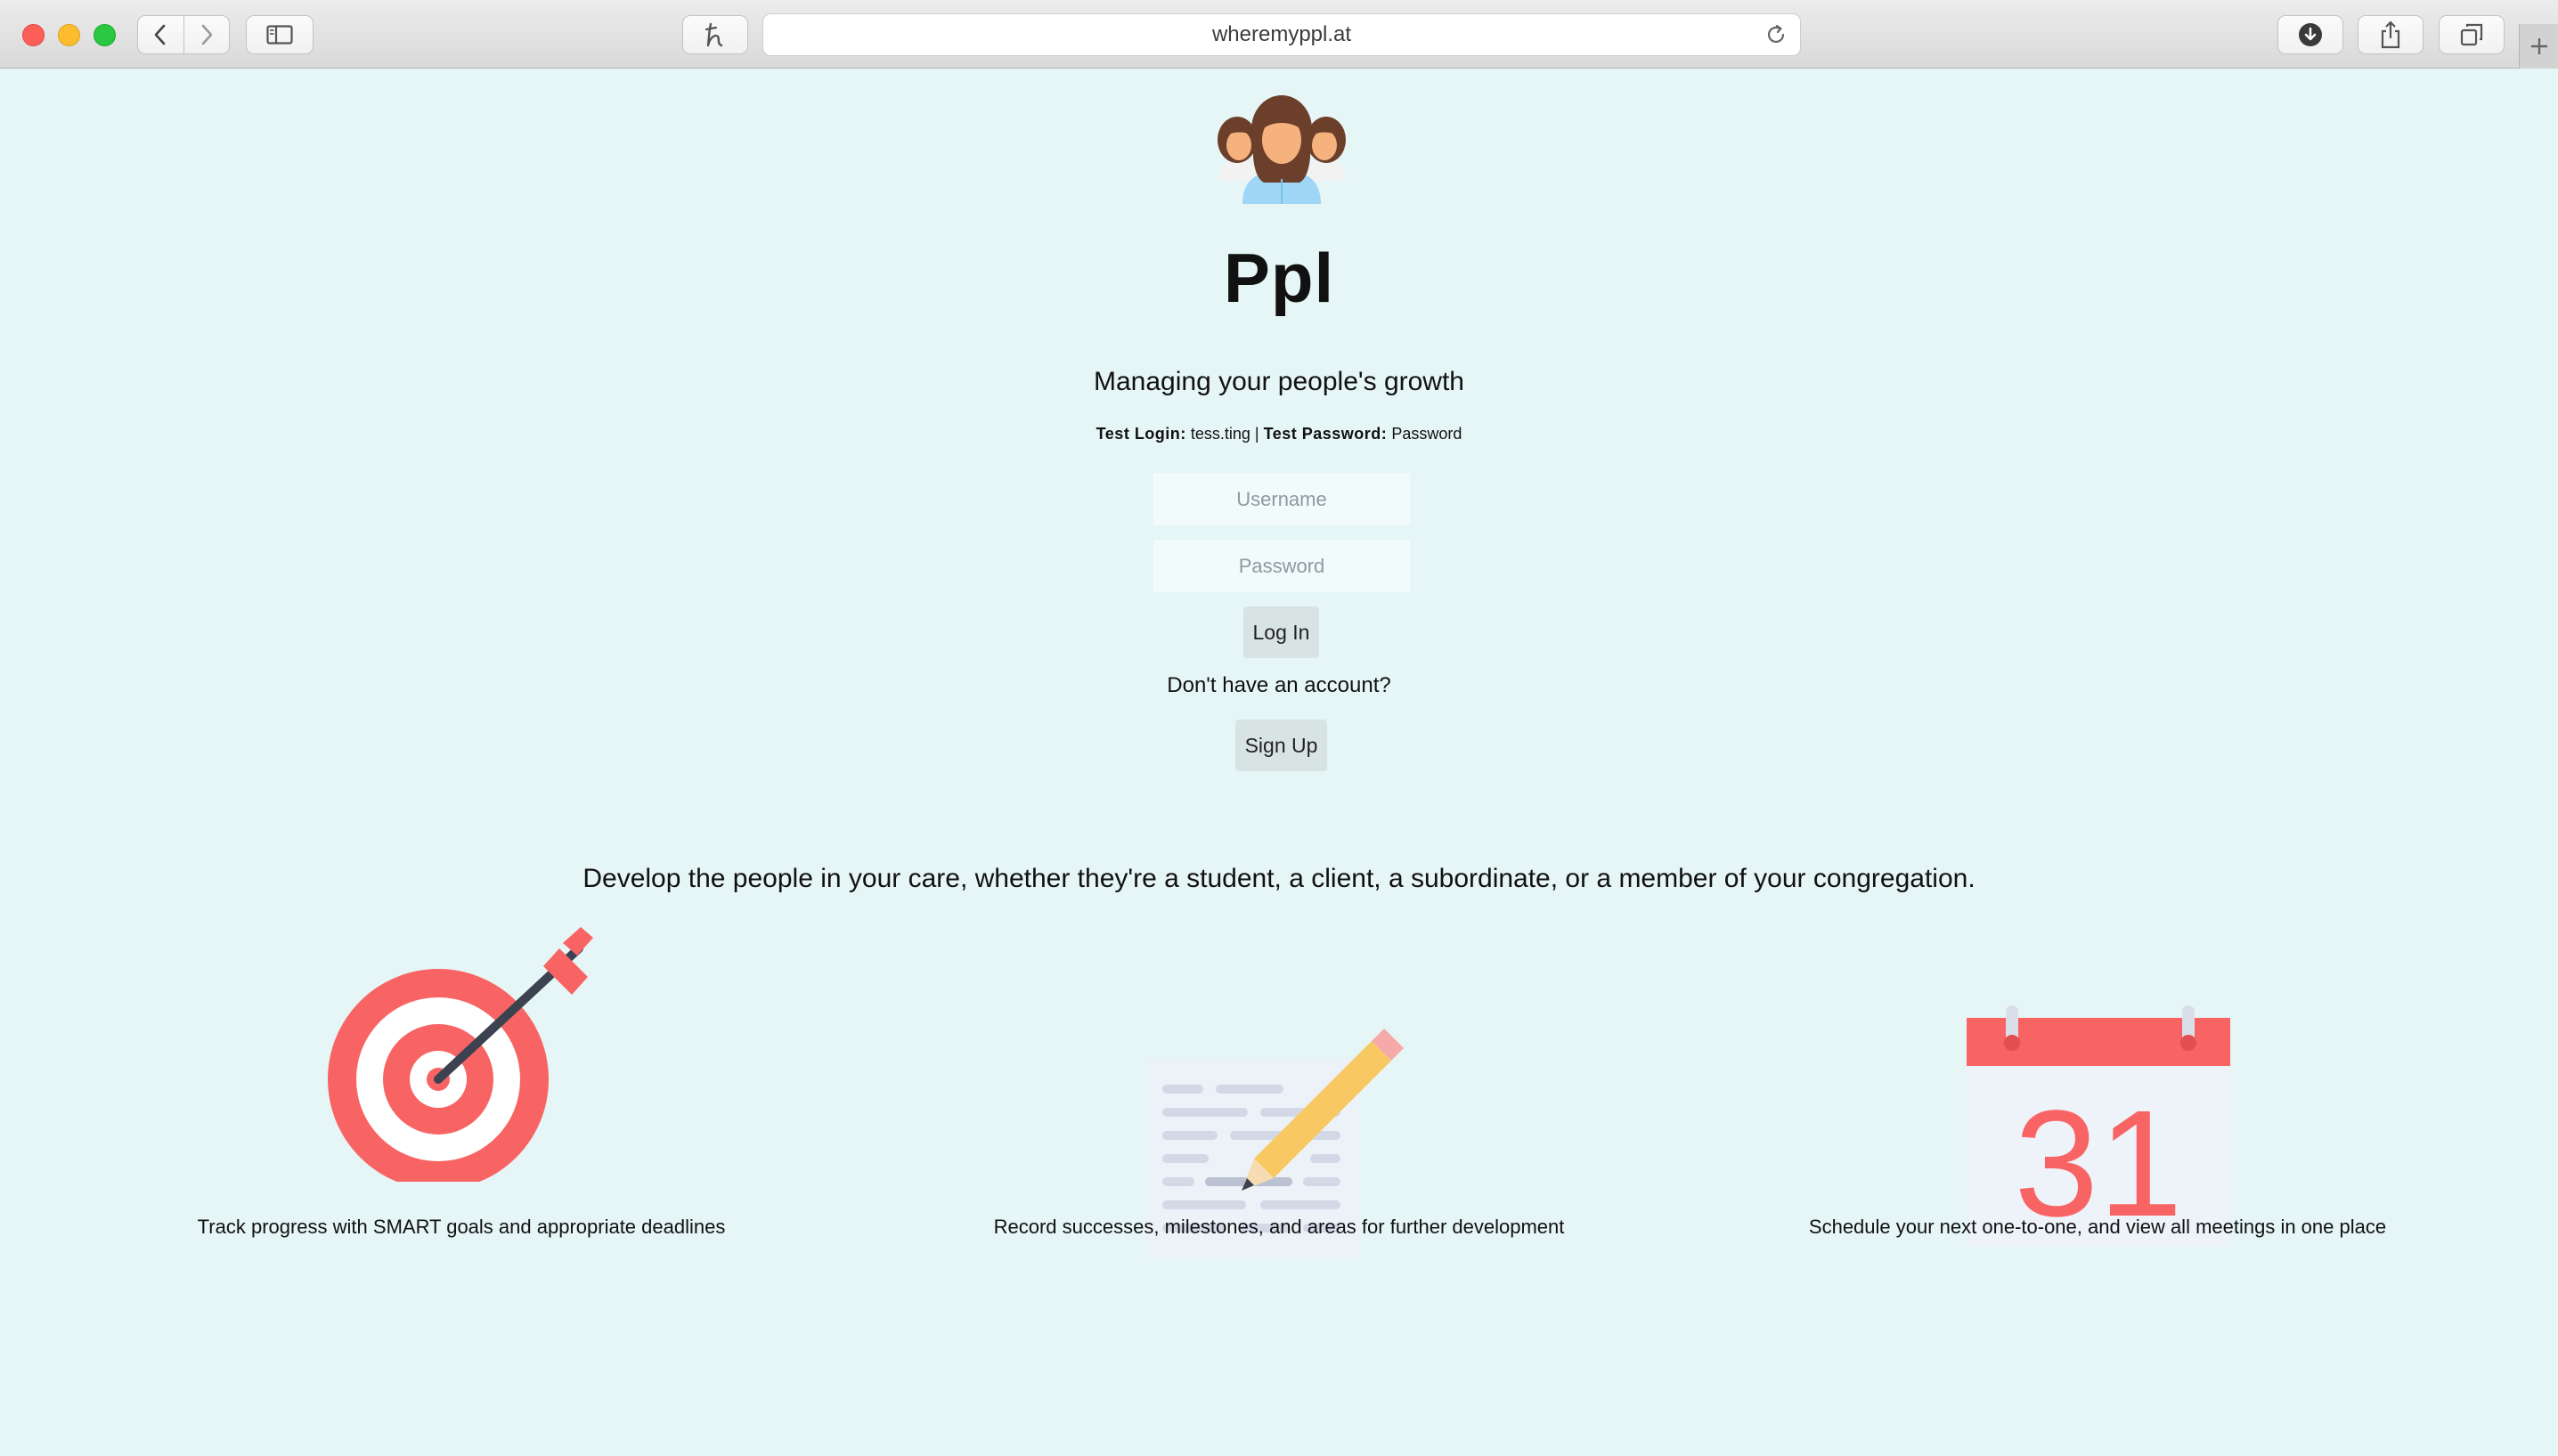 Image resolution: width=2558 pixels, height=1456 pixels. Describe the element at coordinates (1279, 381) in the screenshot. I see `tagline: Managing your people's growth` at that location.